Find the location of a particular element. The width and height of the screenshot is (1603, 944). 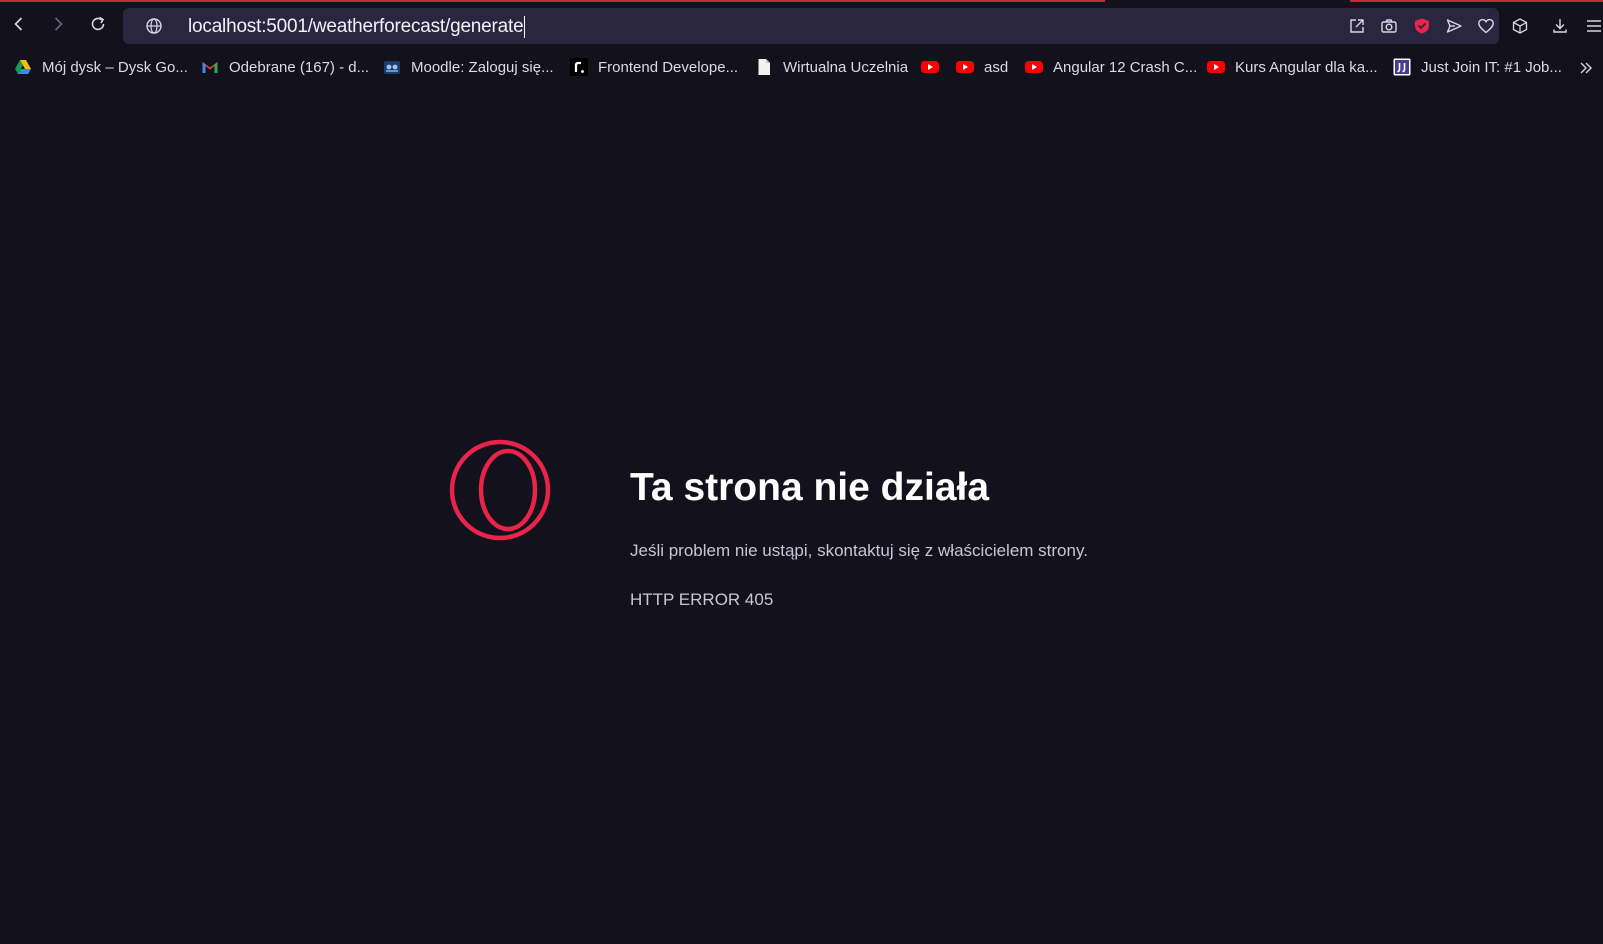

send-button is located at coordinates (1454, 26).